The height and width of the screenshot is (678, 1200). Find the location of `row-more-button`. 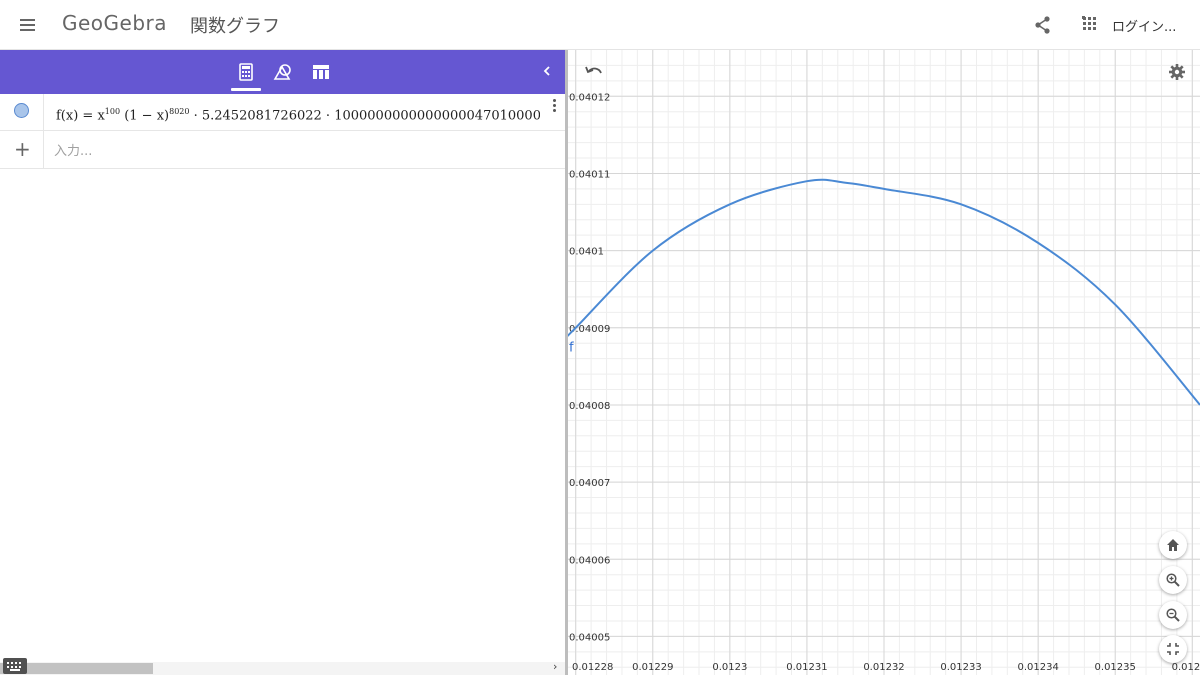

row-more-button is located at coordinates (554, 106).